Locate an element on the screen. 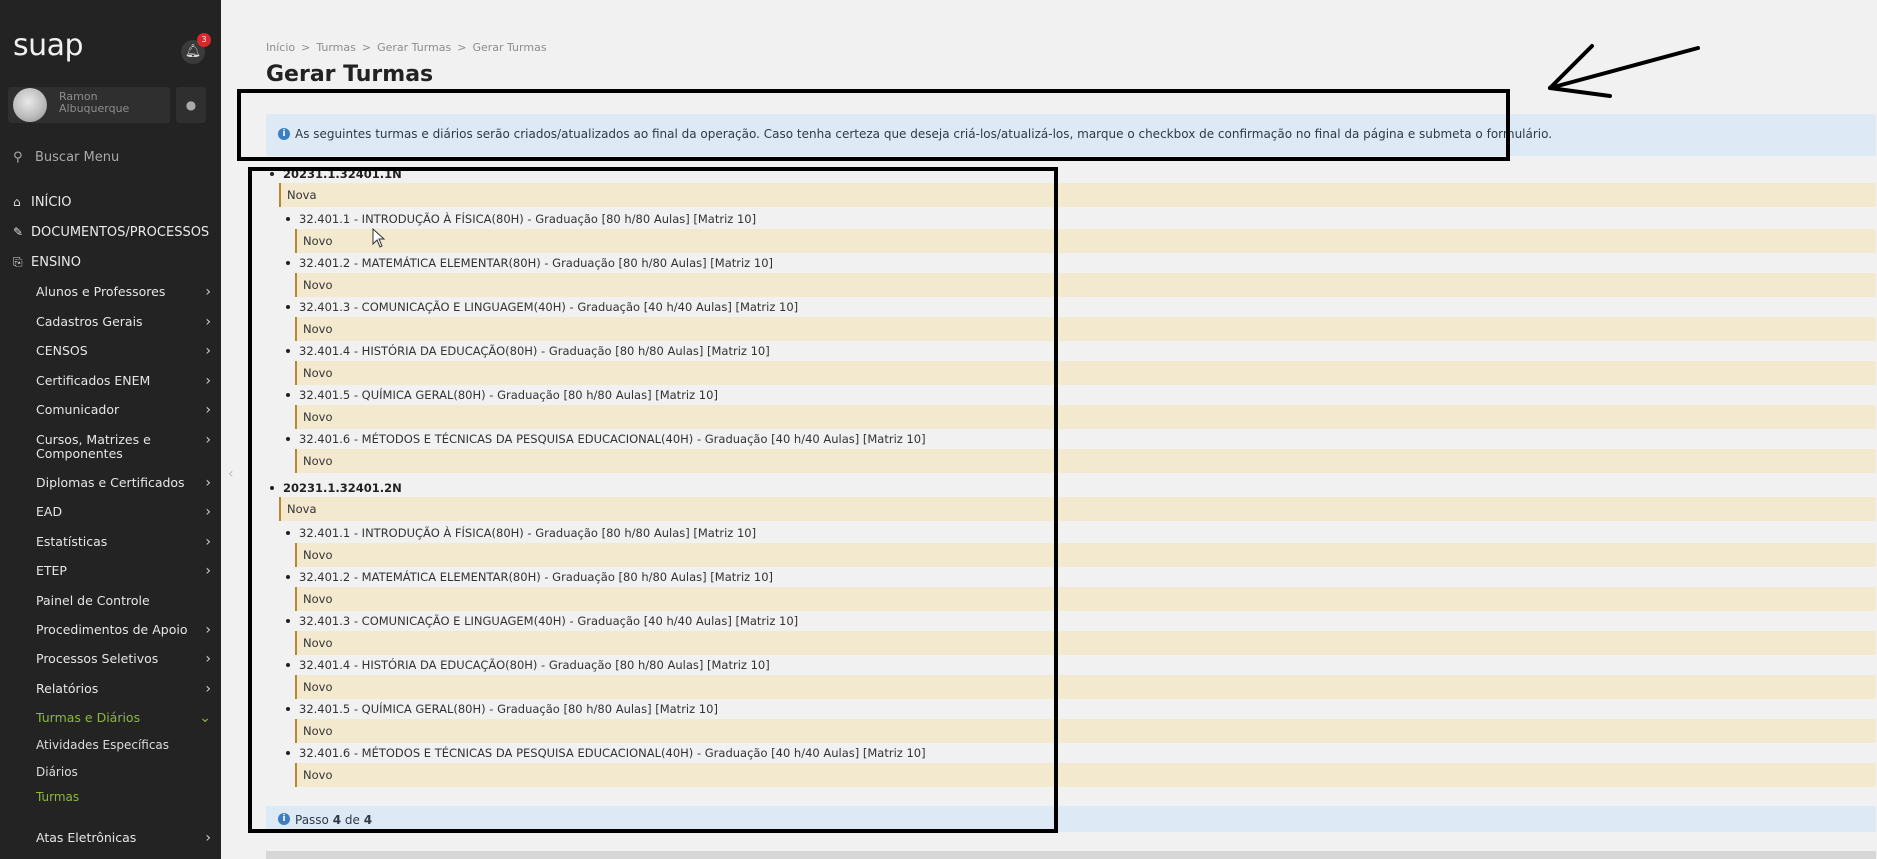  submenu-certificados-enem: Certificados ENEM › is located at coordinates (123, 381).